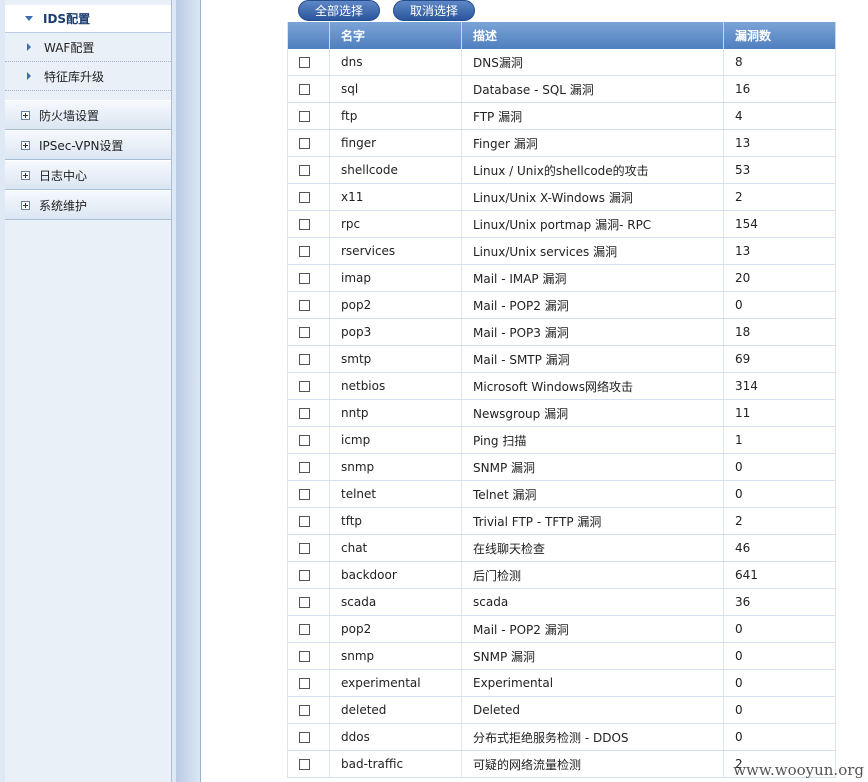 The height and width of the screenshot is (782, 868). I want to click on sidebar-item-waf-config: WAF配置, so click(88, 47).